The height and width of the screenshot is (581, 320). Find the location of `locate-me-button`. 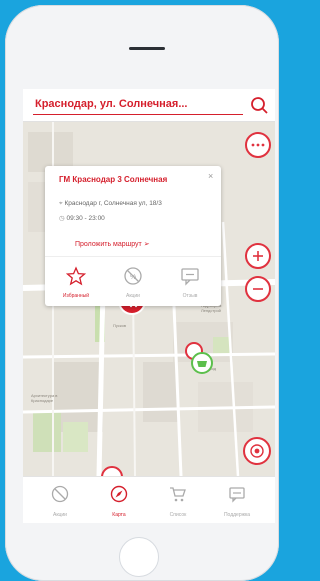

locate-me-button is located at coordinates (257, 451).